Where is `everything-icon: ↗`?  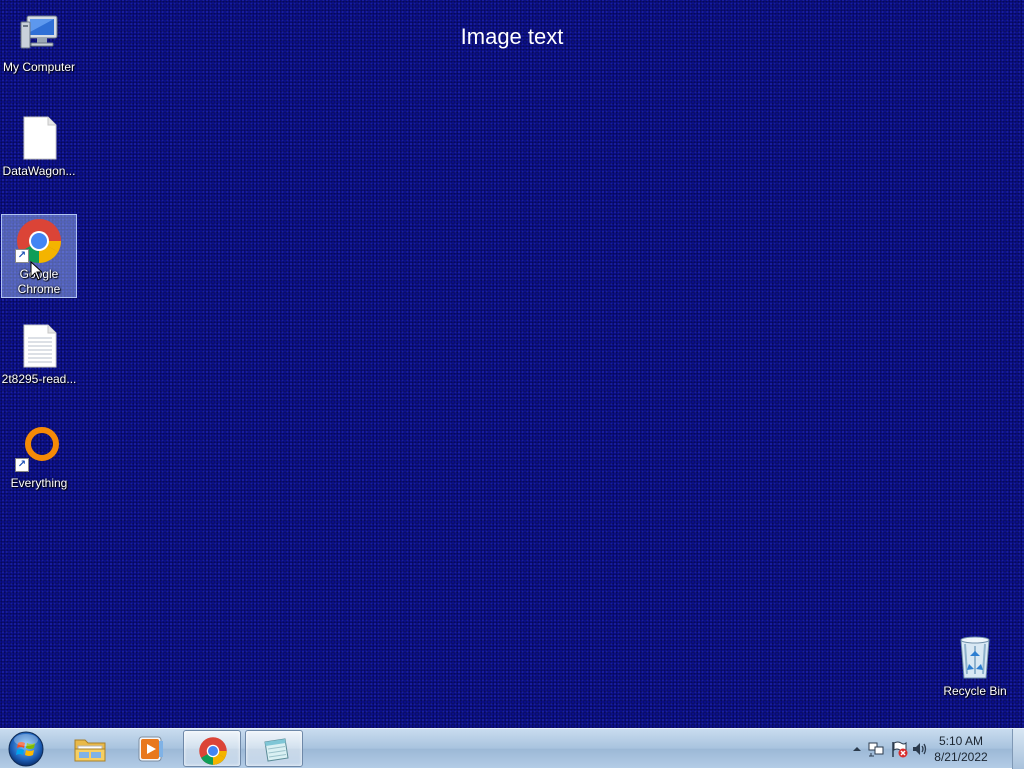 everything-icon: ↗ is located at coordinates (39, 450).